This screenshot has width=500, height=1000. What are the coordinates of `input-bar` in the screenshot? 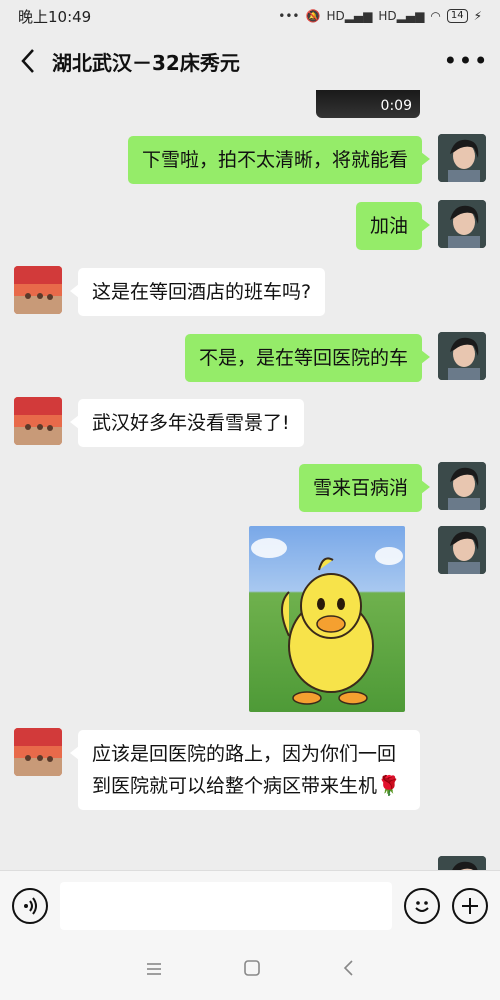 It's located at (250, 905).